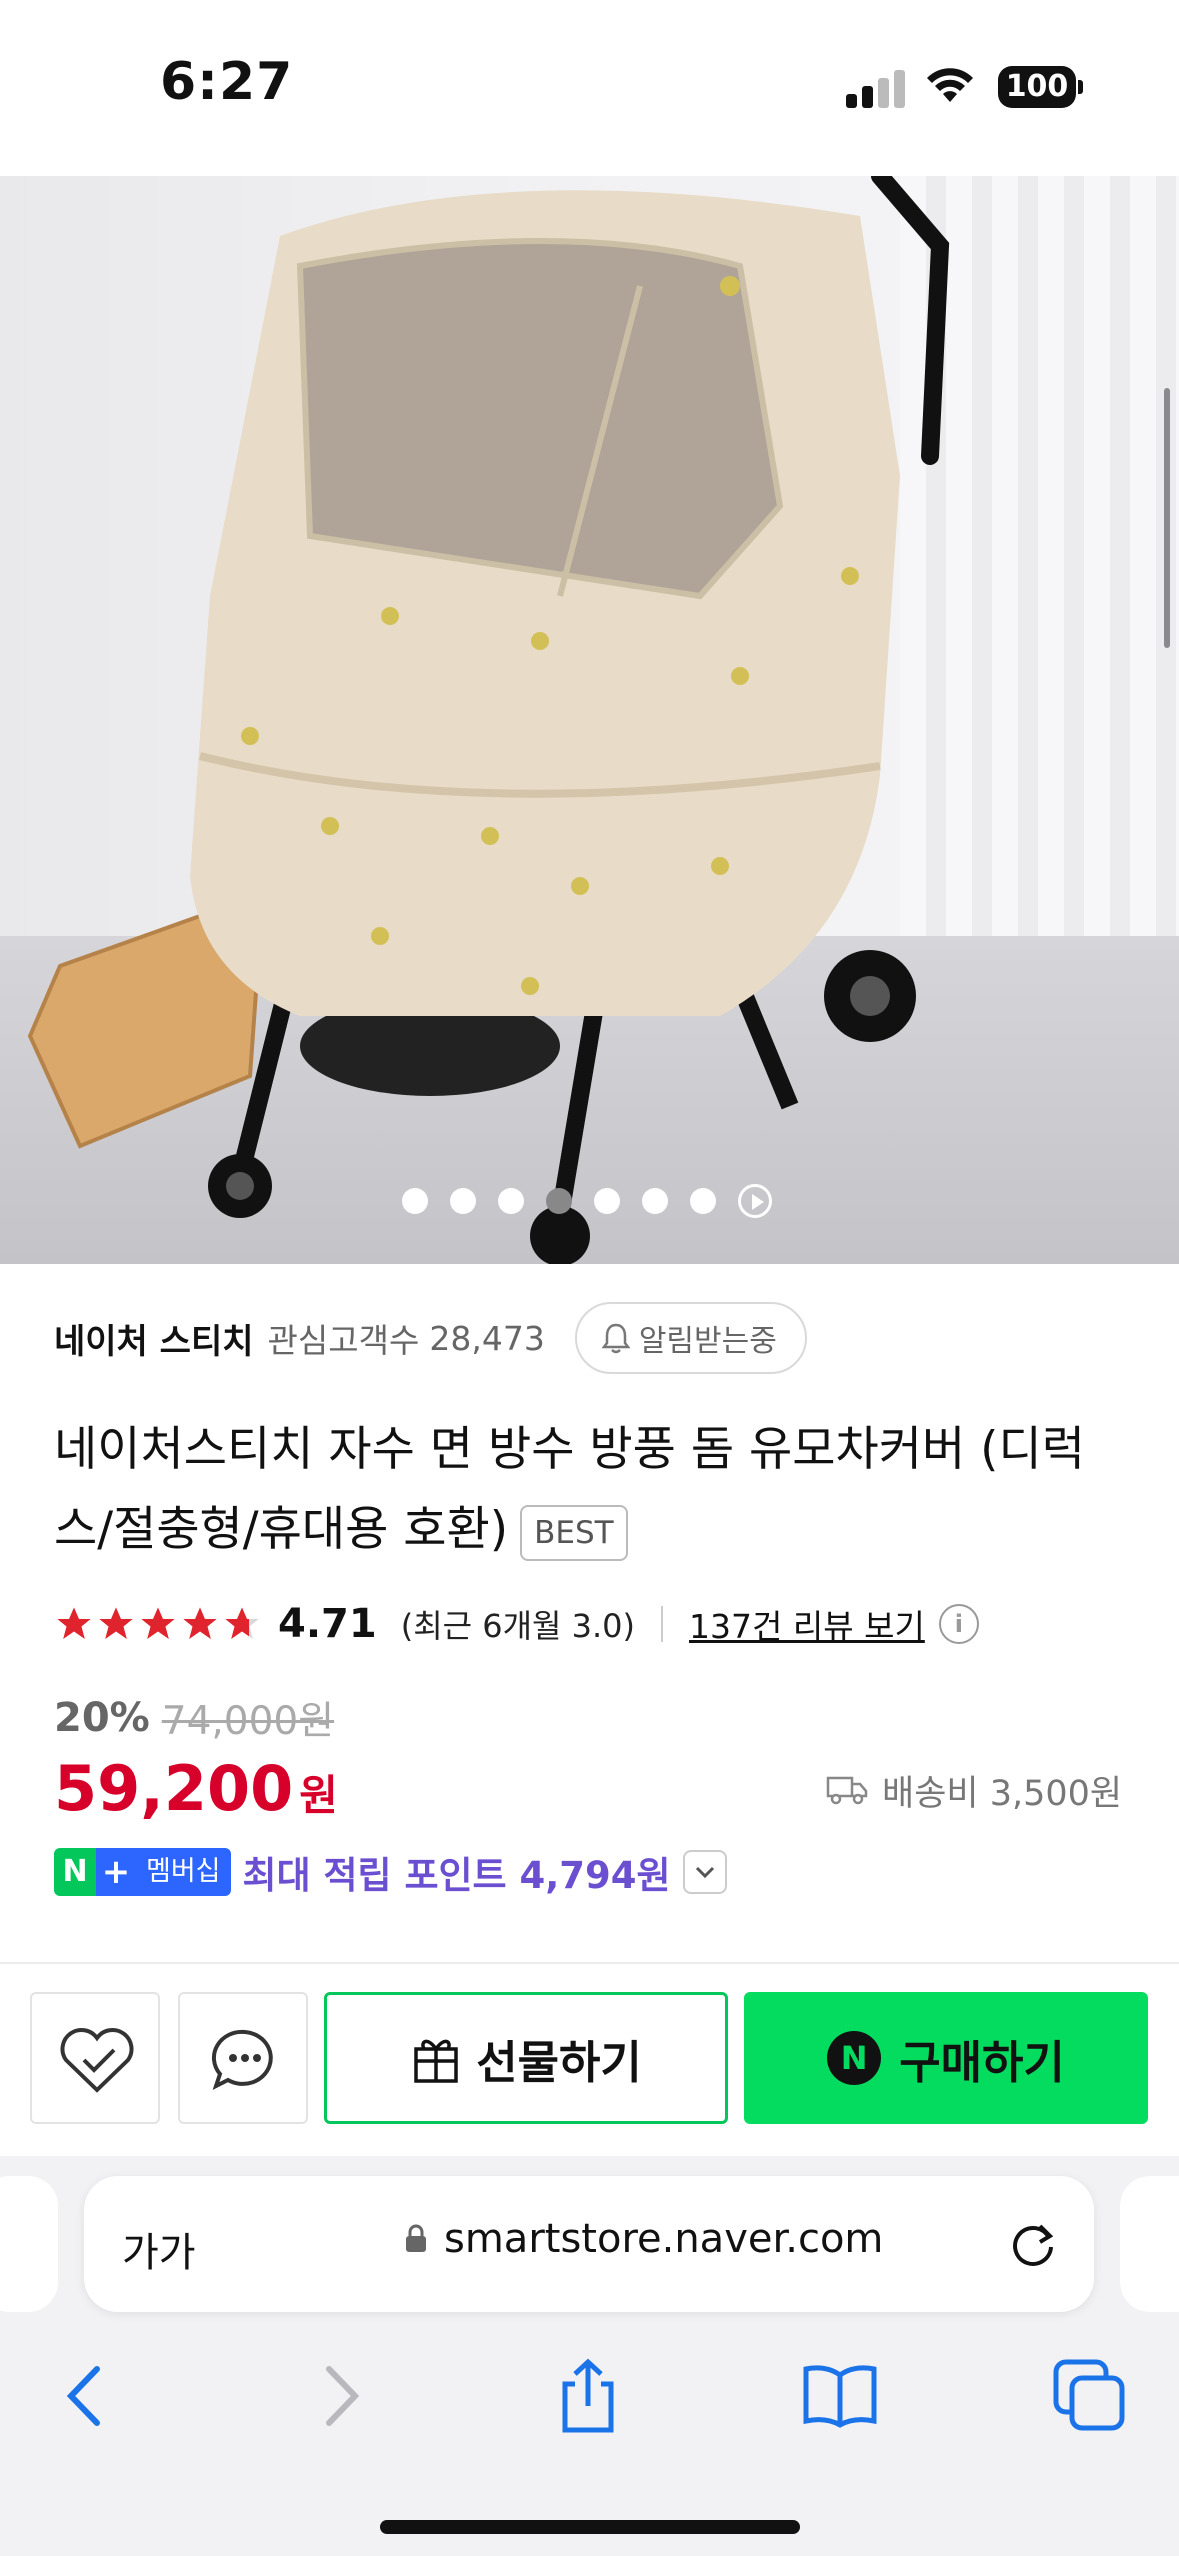 This screenshot has width=1179, height=2556. Describe the element at coordinates (318, 1795) in the screenshot. I see `currency-unit: 원` at that location.